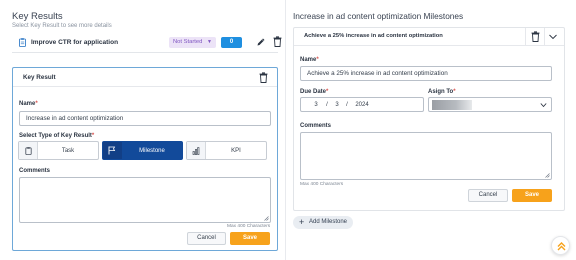 Image resolution: width=576 pixels, height=260 pixels. Describe the element at coordinates (452, 105) in the screenshot. I see `assignee-redacted` at that location.